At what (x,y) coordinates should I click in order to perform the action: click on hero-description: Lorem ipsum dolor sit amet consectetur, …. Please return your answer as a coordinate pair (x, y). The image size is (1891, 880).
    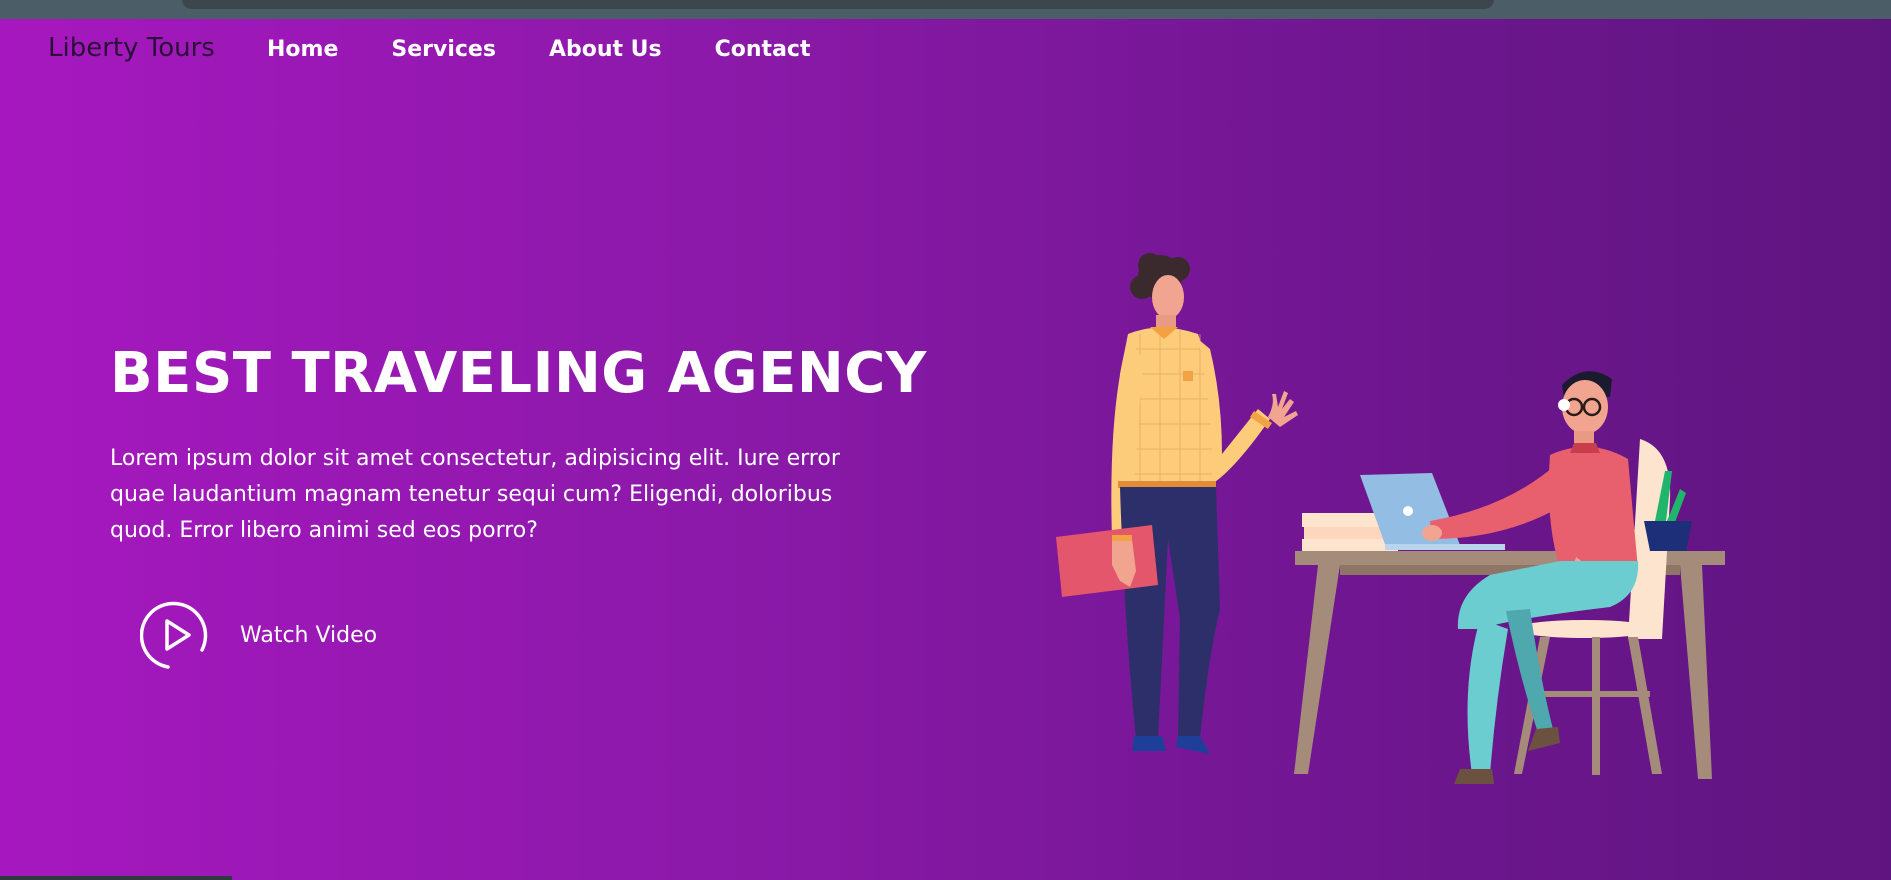
    Looking at the image, I should click on (475, 494).